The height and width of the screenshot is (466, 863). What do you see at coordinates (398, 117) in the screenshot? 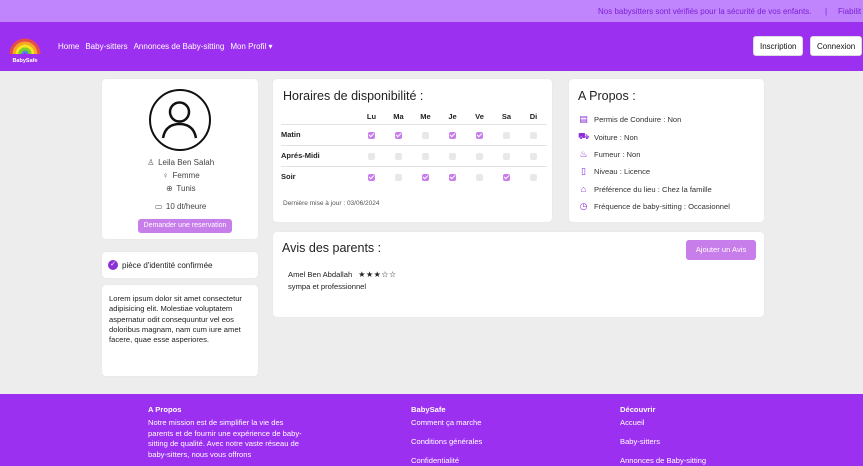
I see `day-header: Ma` at bounding box center [398, 117].